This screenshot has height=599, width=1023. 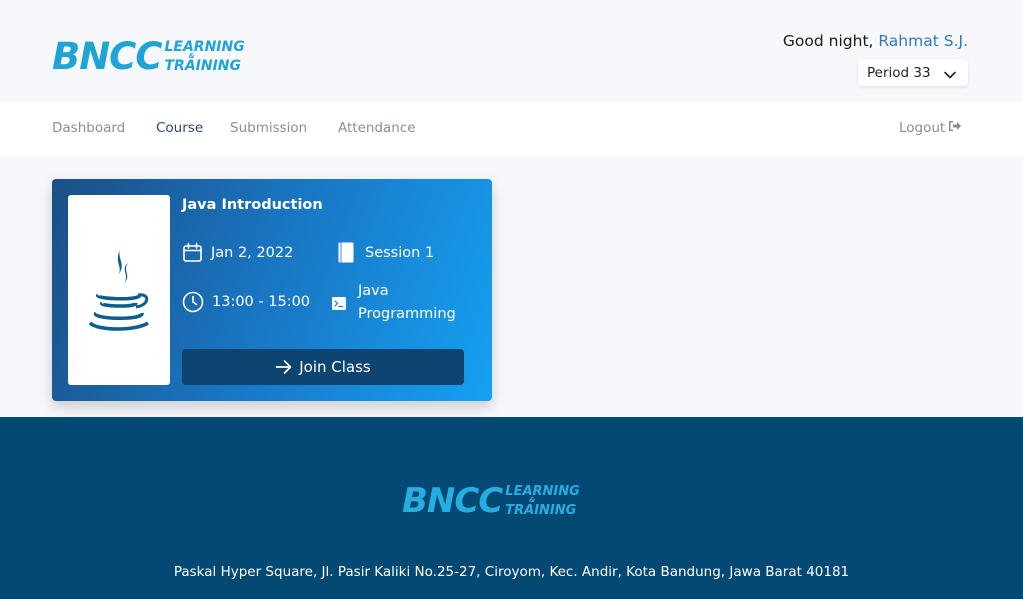 I want to click on course-thumbnail, so click(x=119, y=290).